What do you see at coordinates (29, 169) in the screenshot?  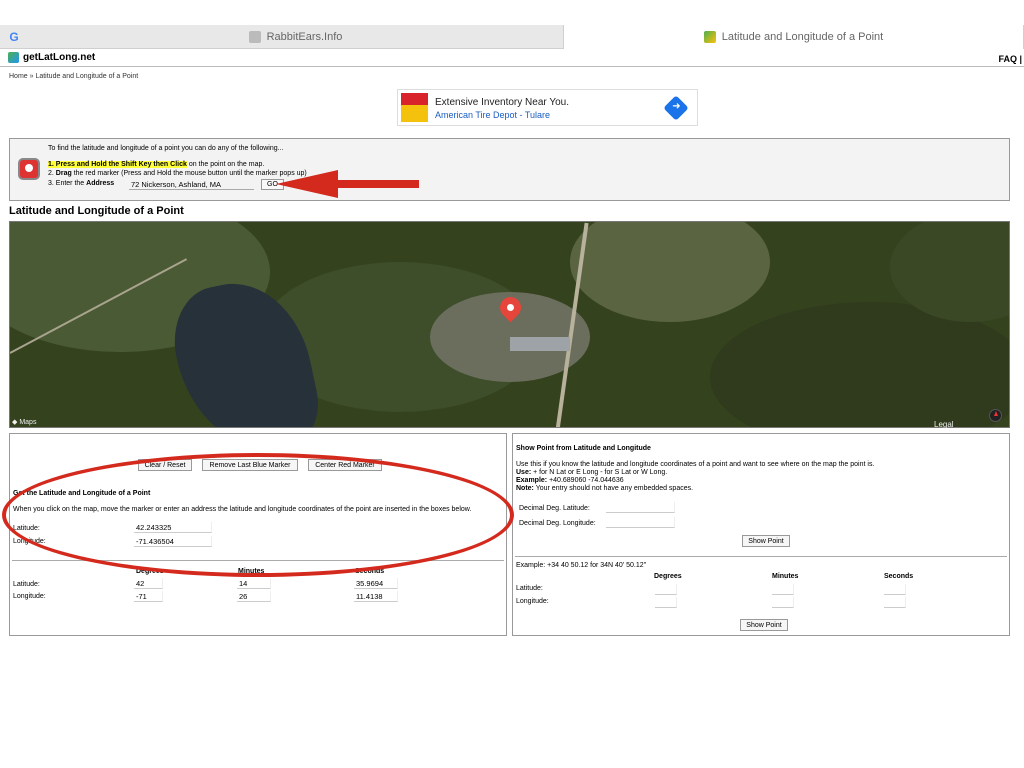 I see `marker-pin-icon` at bounding box center [29, 169].